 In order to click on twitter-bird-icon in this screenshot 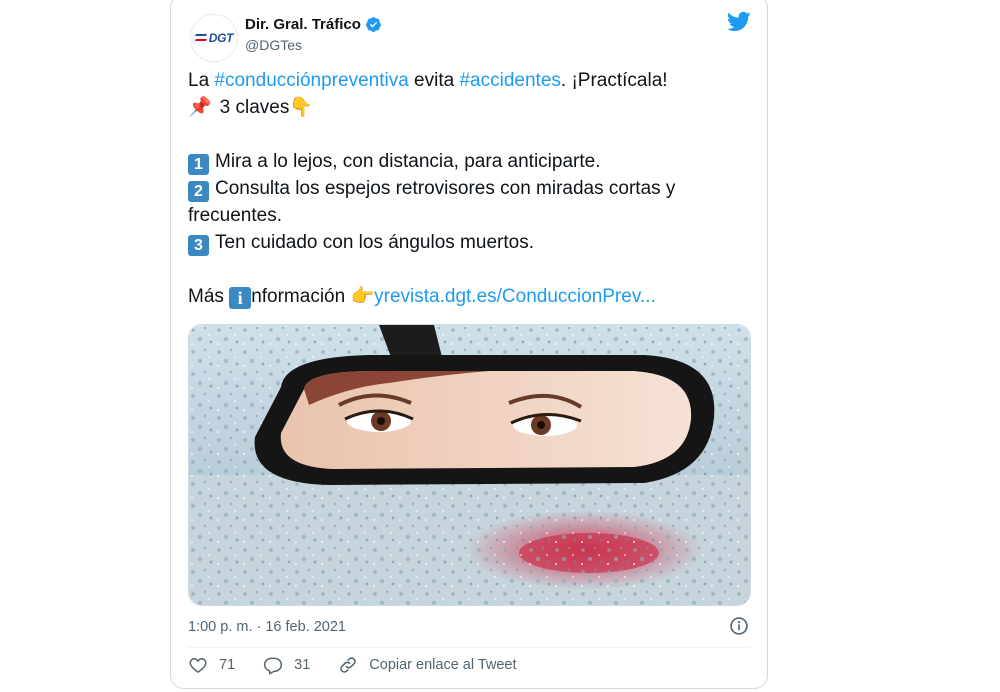, I will do `click(738, 21)`.